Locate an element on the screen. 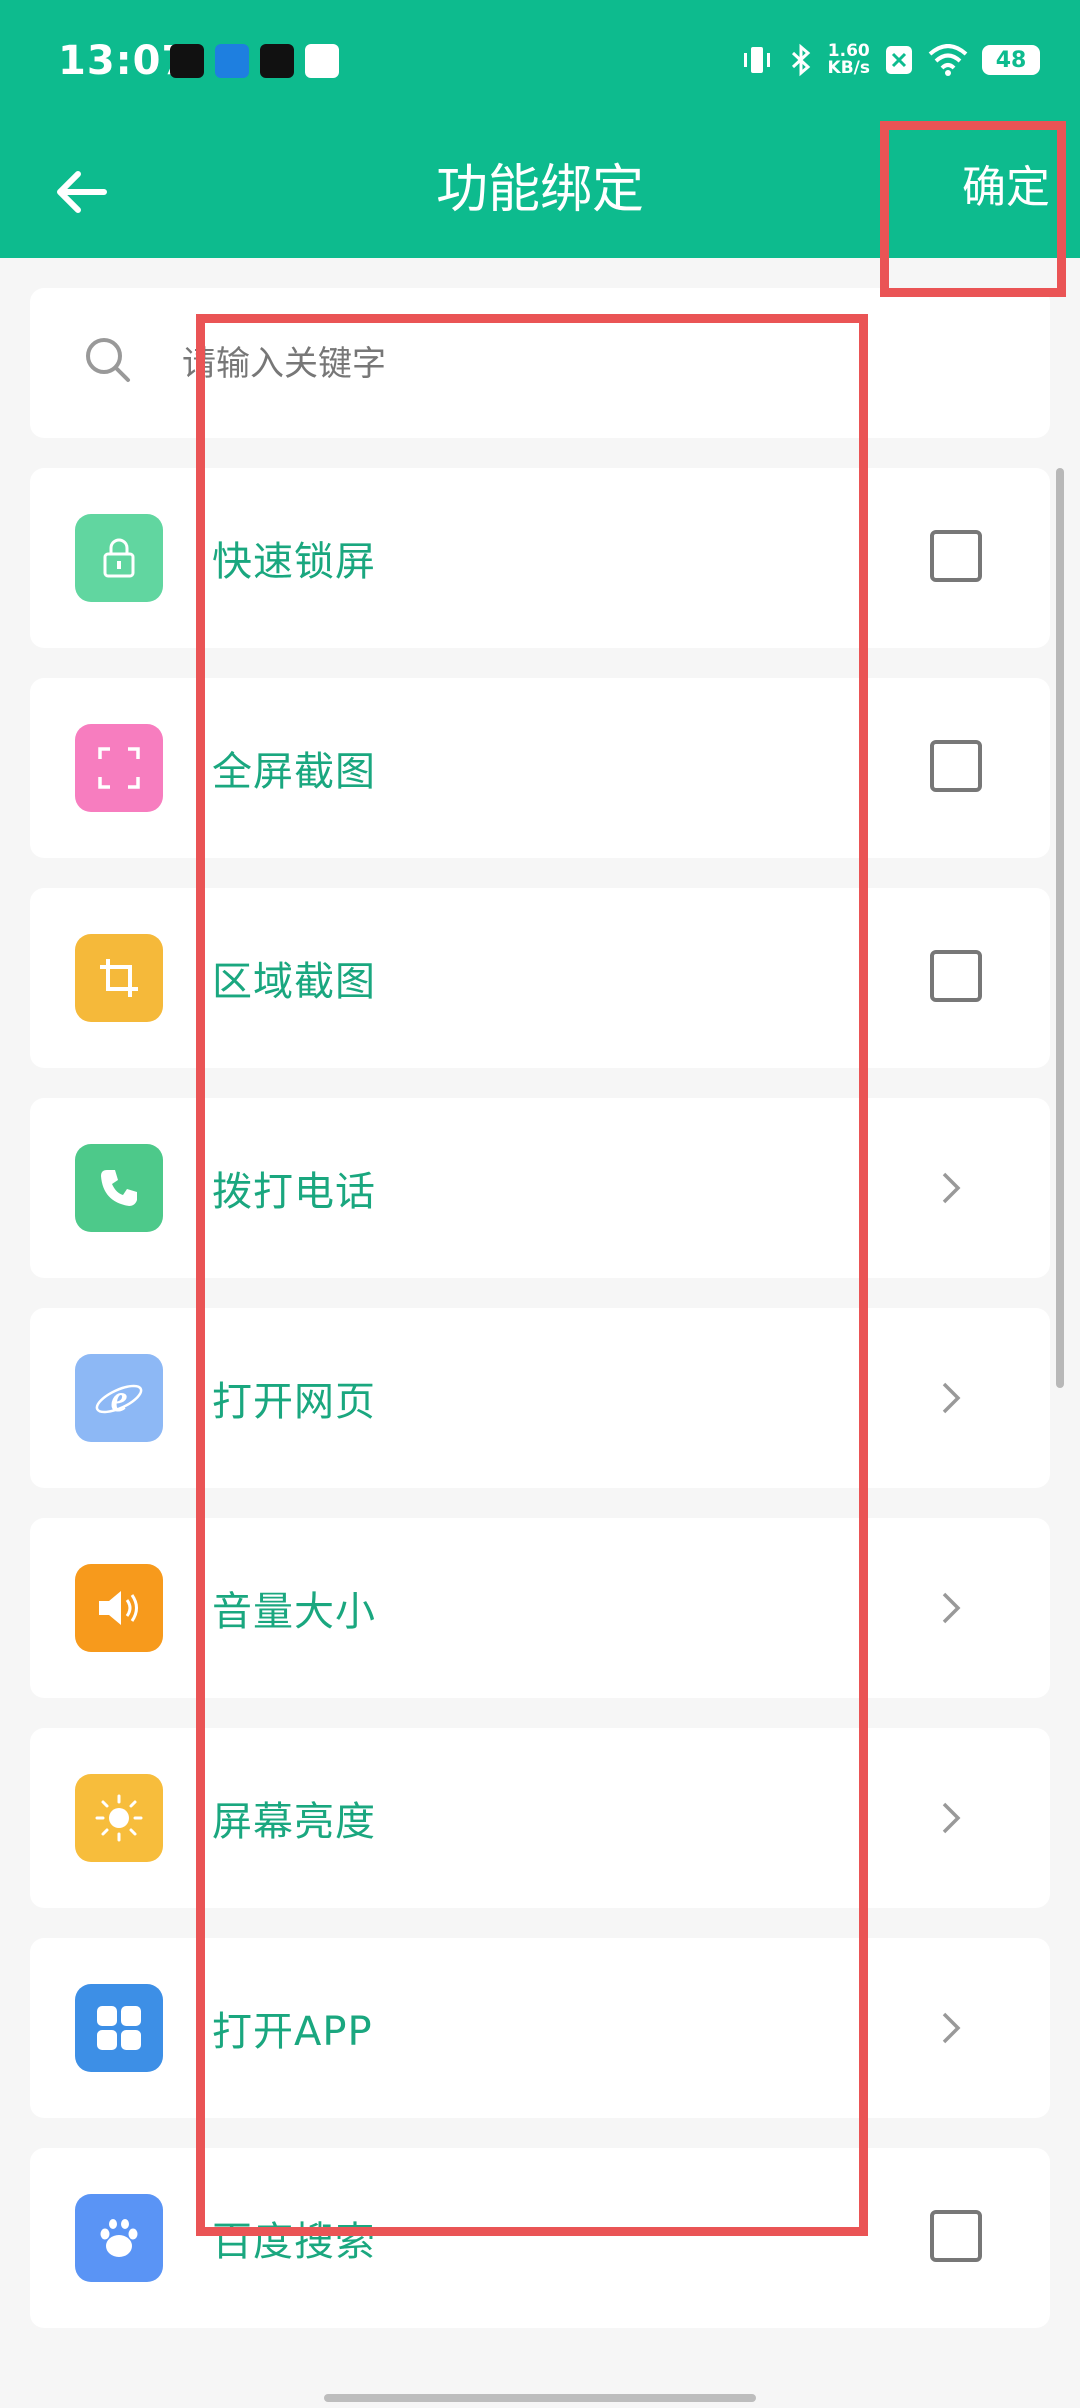  page-title: 功能绑定 is located at coordinates (539, 189).